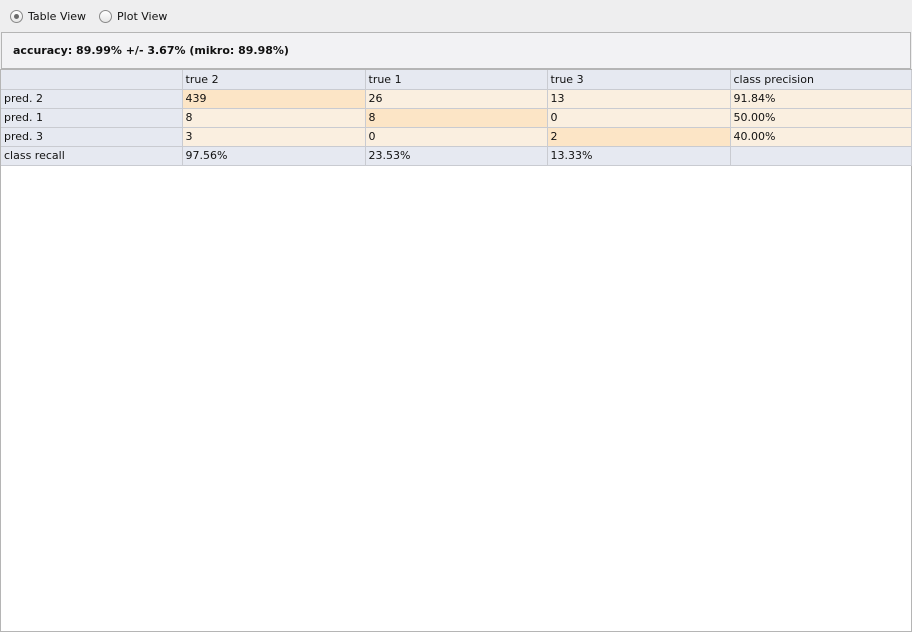  What do you see at coordinates (639, 156) in the screenshot?
I see `recall-cell: 13.33%` at bounding box center [639, 156].